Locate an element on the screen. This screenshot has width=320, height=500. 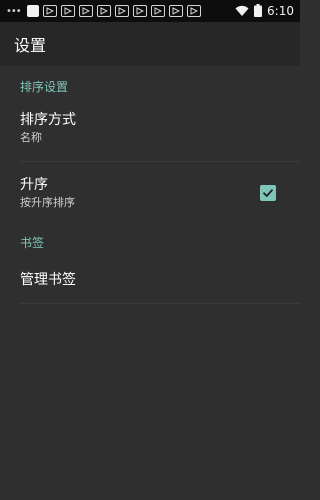
notification-icons: ••• is located at coordinates (100, 11).